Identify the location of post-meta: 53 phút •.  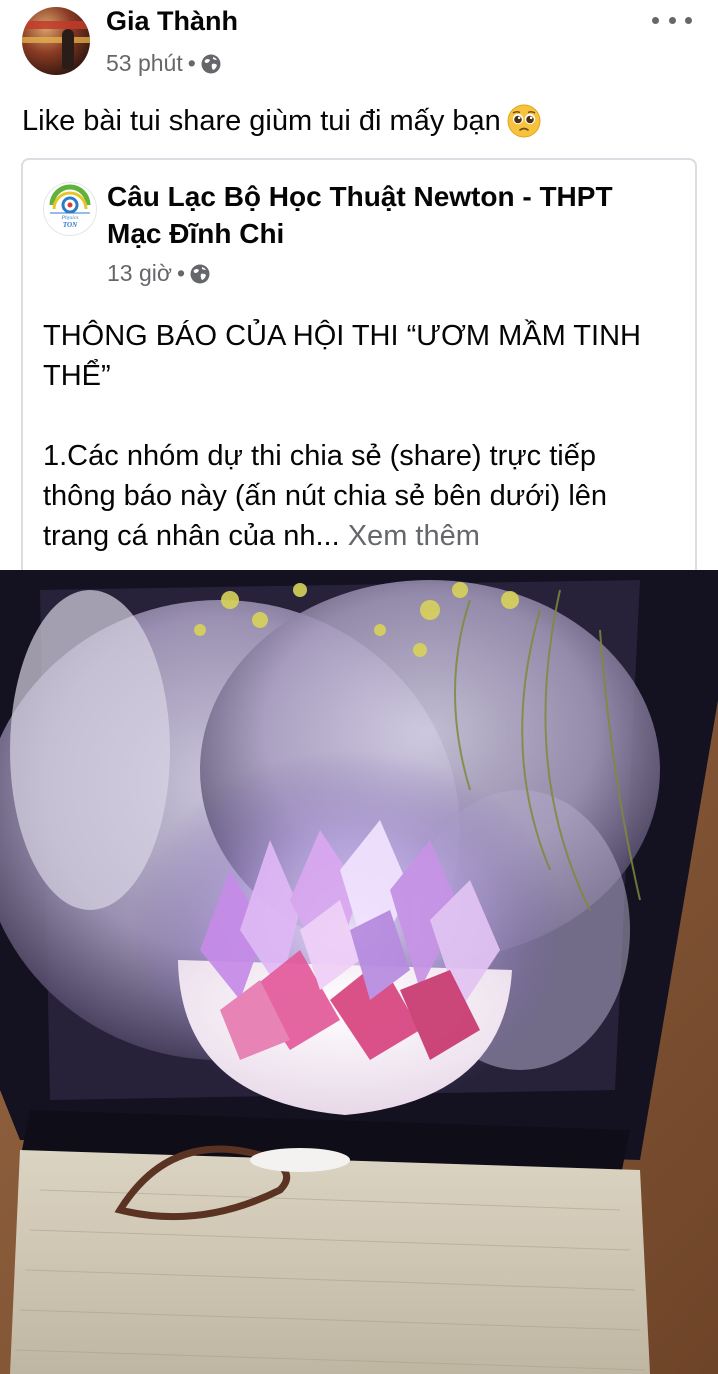
(163, 63).